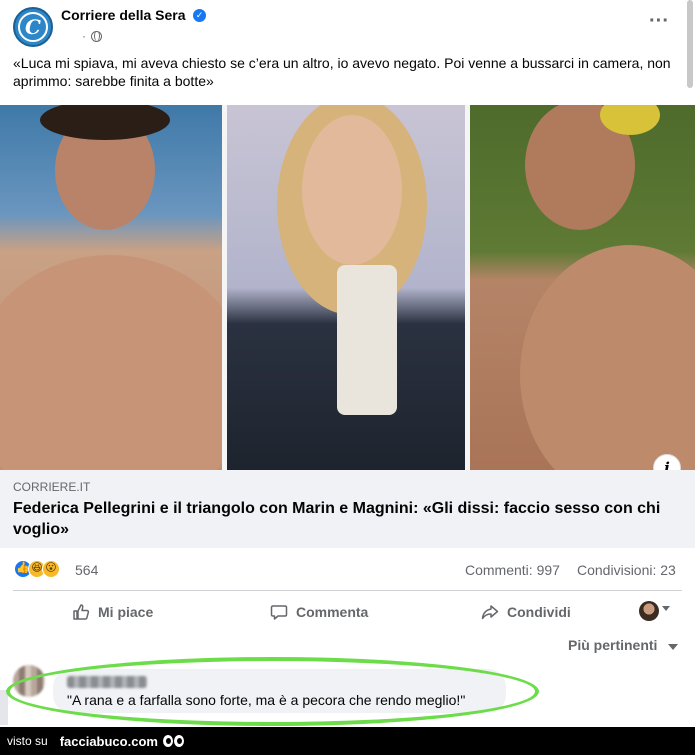 The height and width of the screenshot is (755, 695). Describe the element at coordinates (96, 36) in the screenshot. I see `globe-icon` at that location.